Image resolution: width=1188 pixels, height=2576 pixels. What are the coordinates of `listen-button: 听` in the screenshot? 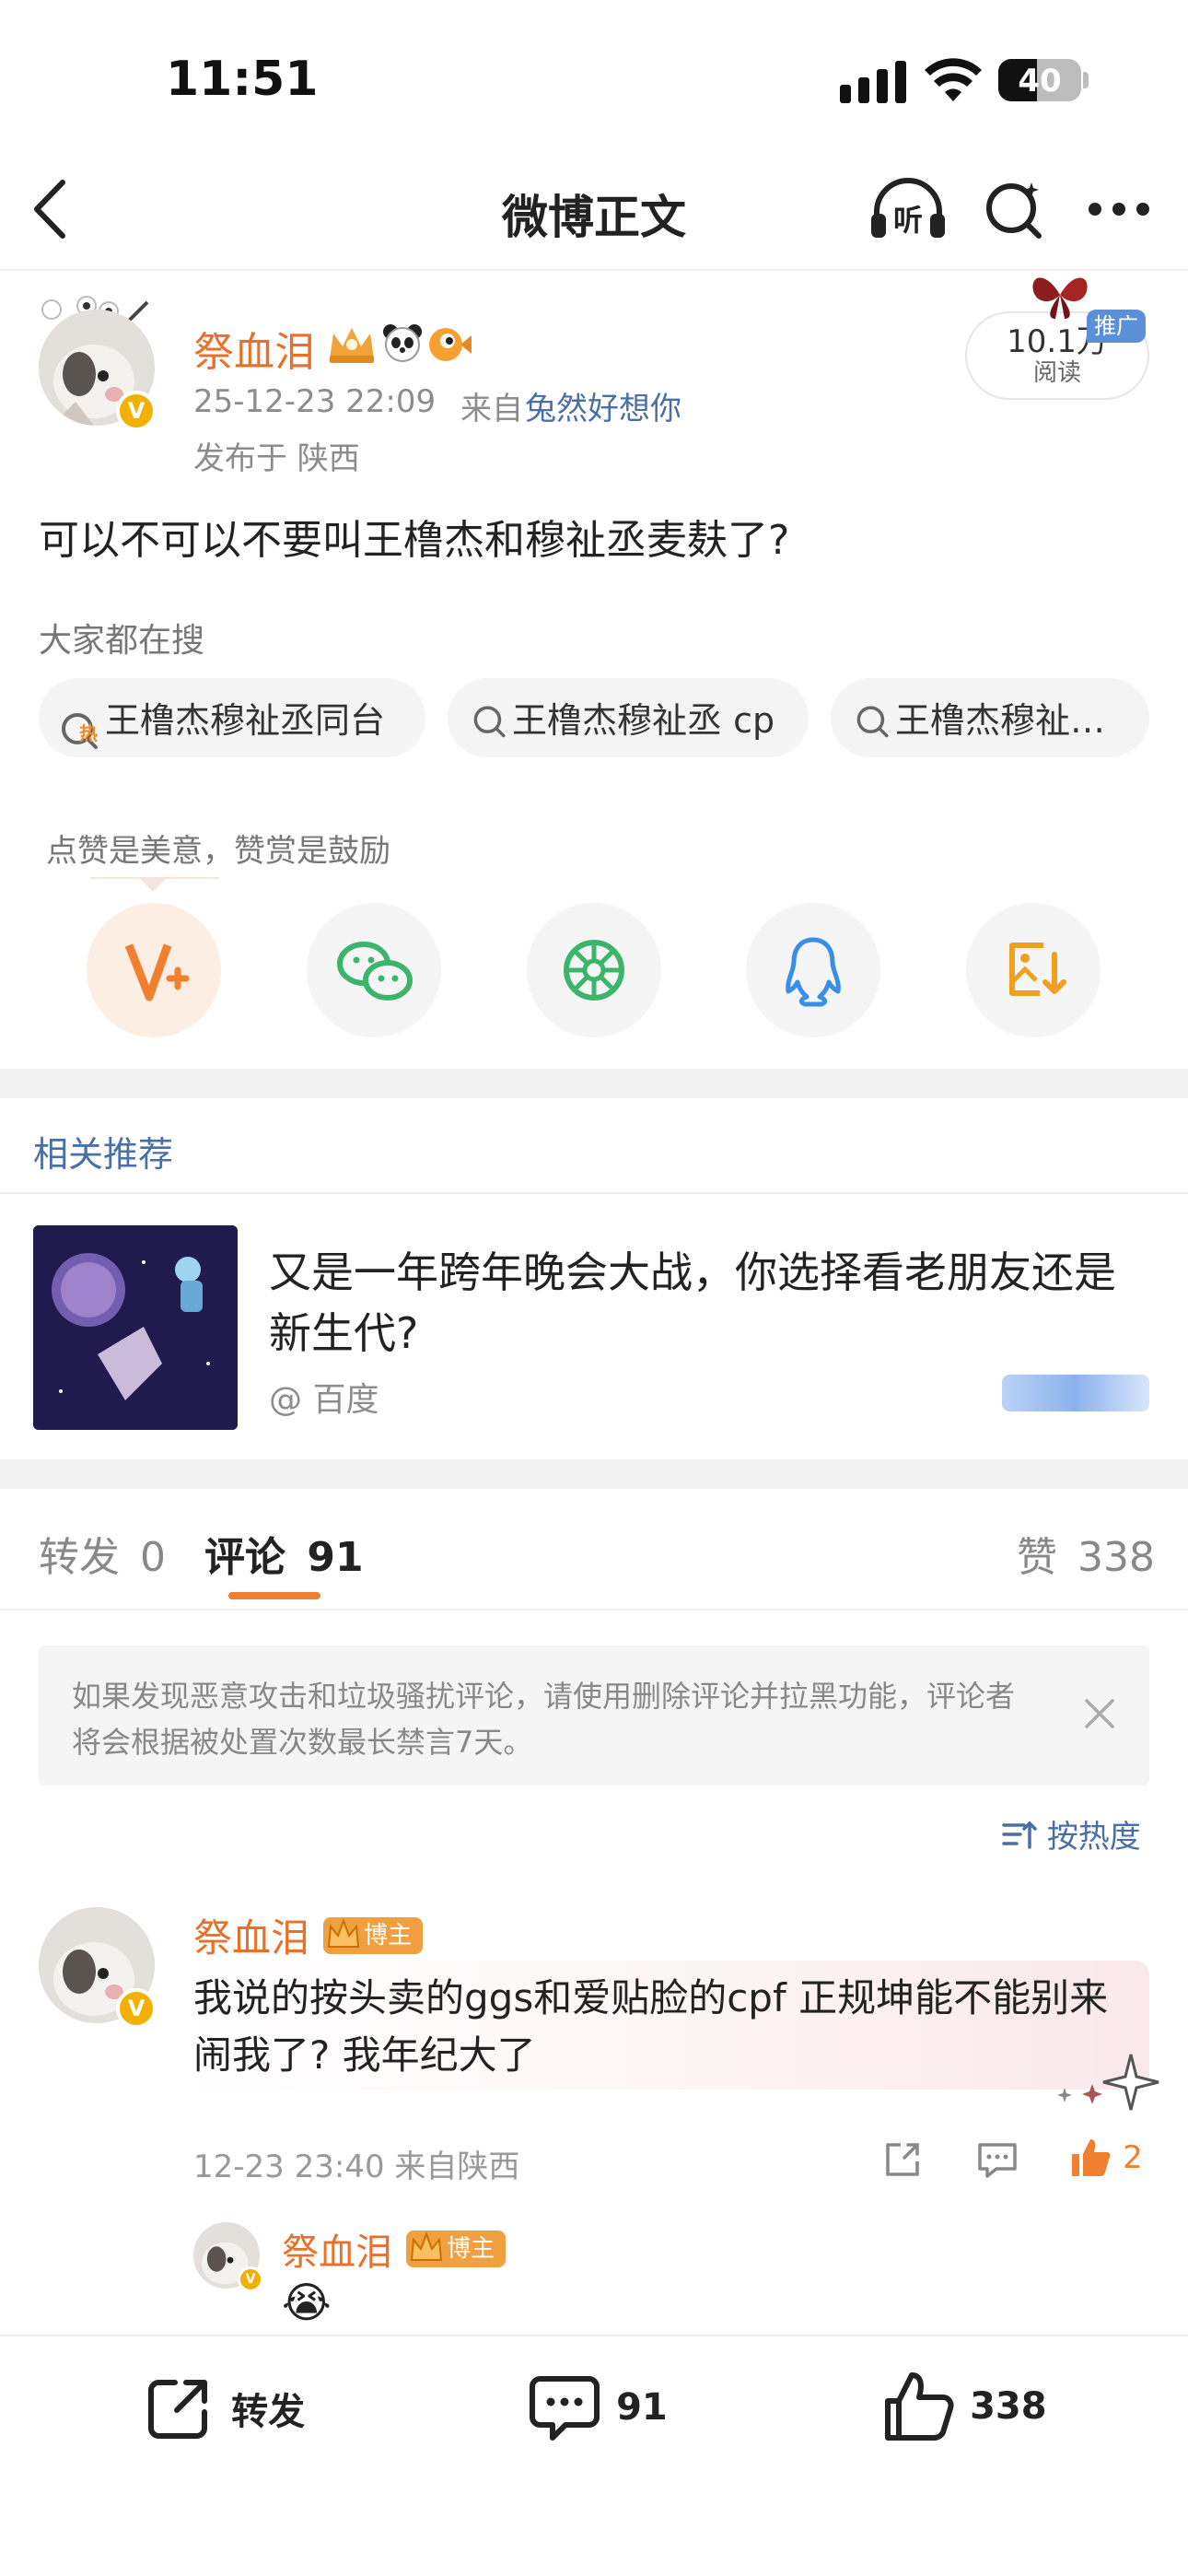 It's located at (908, 209).